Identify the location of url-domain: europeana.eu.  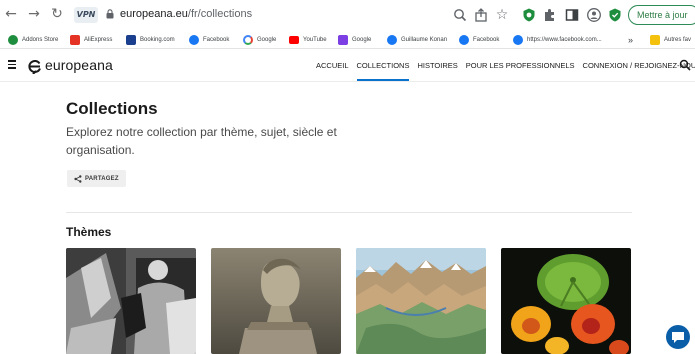
(154, 14).